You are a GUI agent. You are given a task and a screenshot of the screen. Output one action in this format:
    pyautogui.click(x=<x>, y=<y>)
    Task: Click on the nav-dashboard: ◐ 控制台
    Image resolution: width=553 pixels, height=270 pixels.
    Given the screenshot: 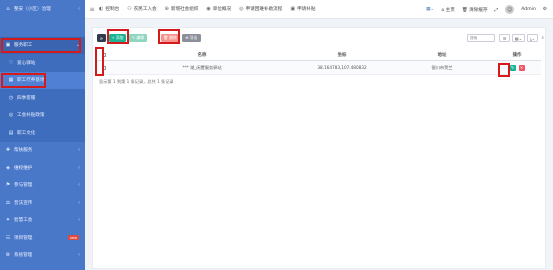 What is the action you would take?
    pyautogui.click(x=109, y=9)
    